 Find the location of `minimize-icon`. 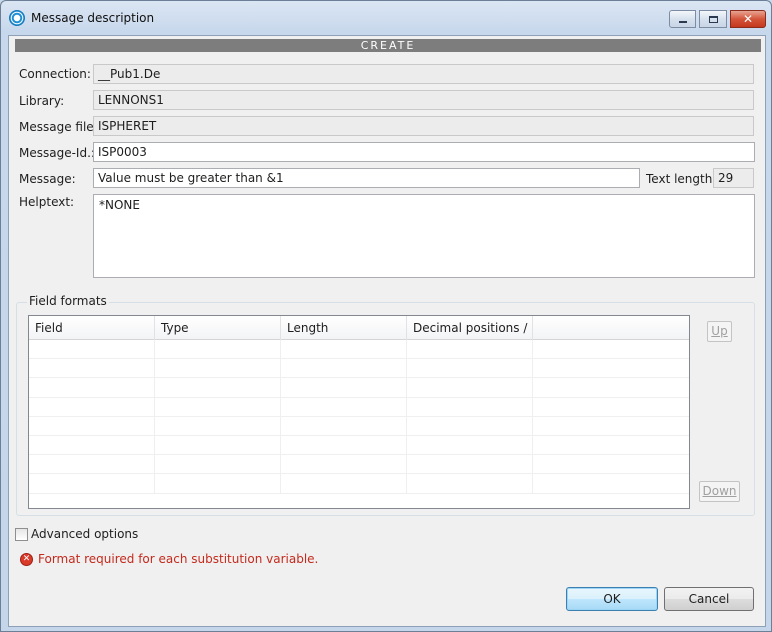

minimize-icon is located at coordinates (682, 22).